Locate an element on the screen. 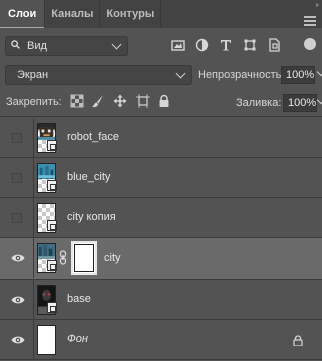  tab-channels: Каналы is located at coordinates (72, 14).